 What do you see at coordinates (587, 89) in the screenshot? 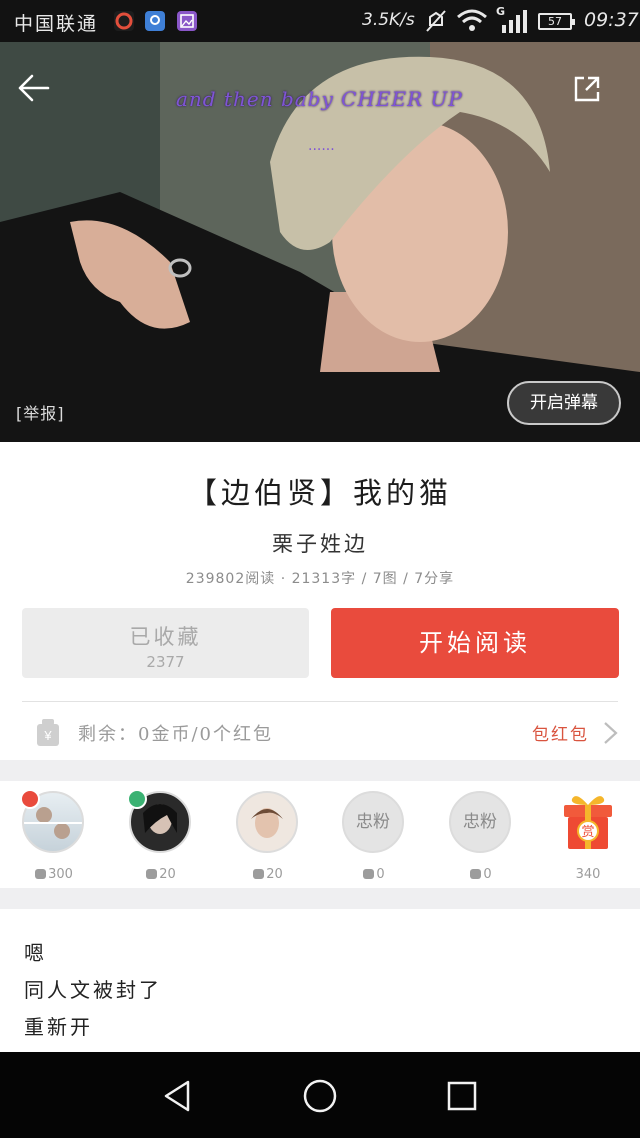
I see `share-icon` at bounding box center [587, 89].